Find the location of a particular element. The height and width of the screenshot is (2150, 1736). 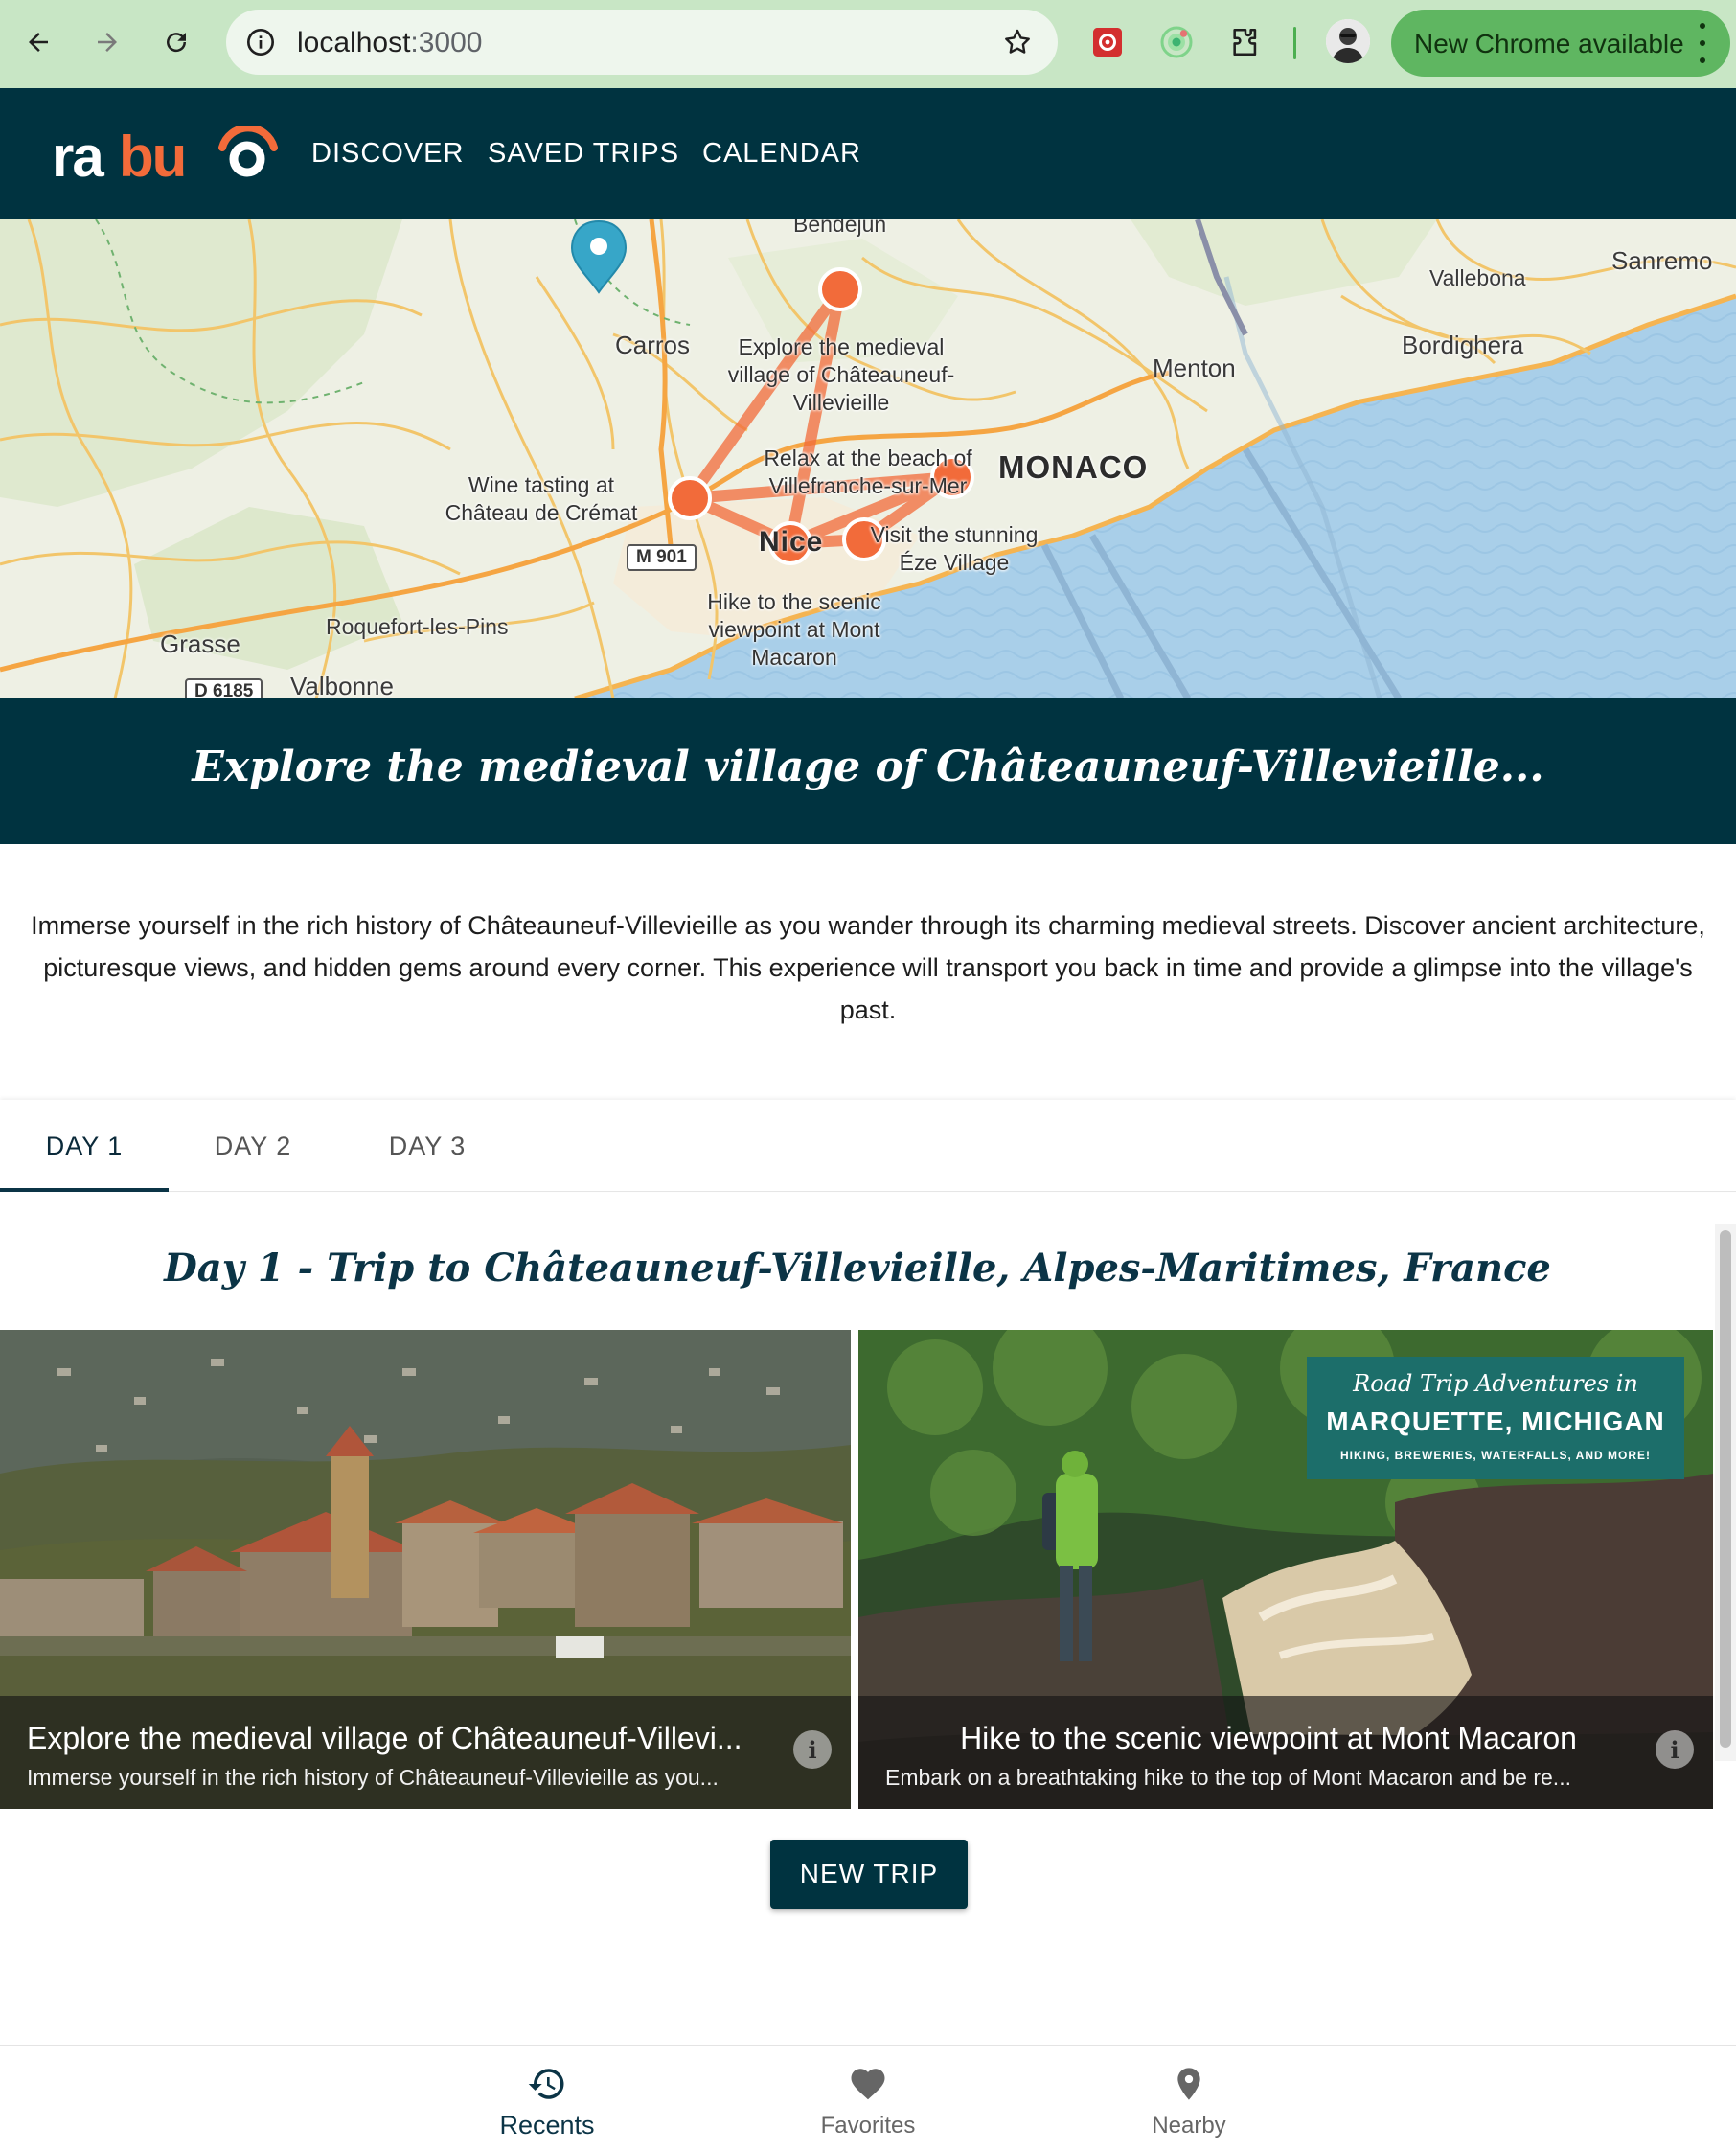

map-town-grasse: Grasse is located at coordinates (200, 643).